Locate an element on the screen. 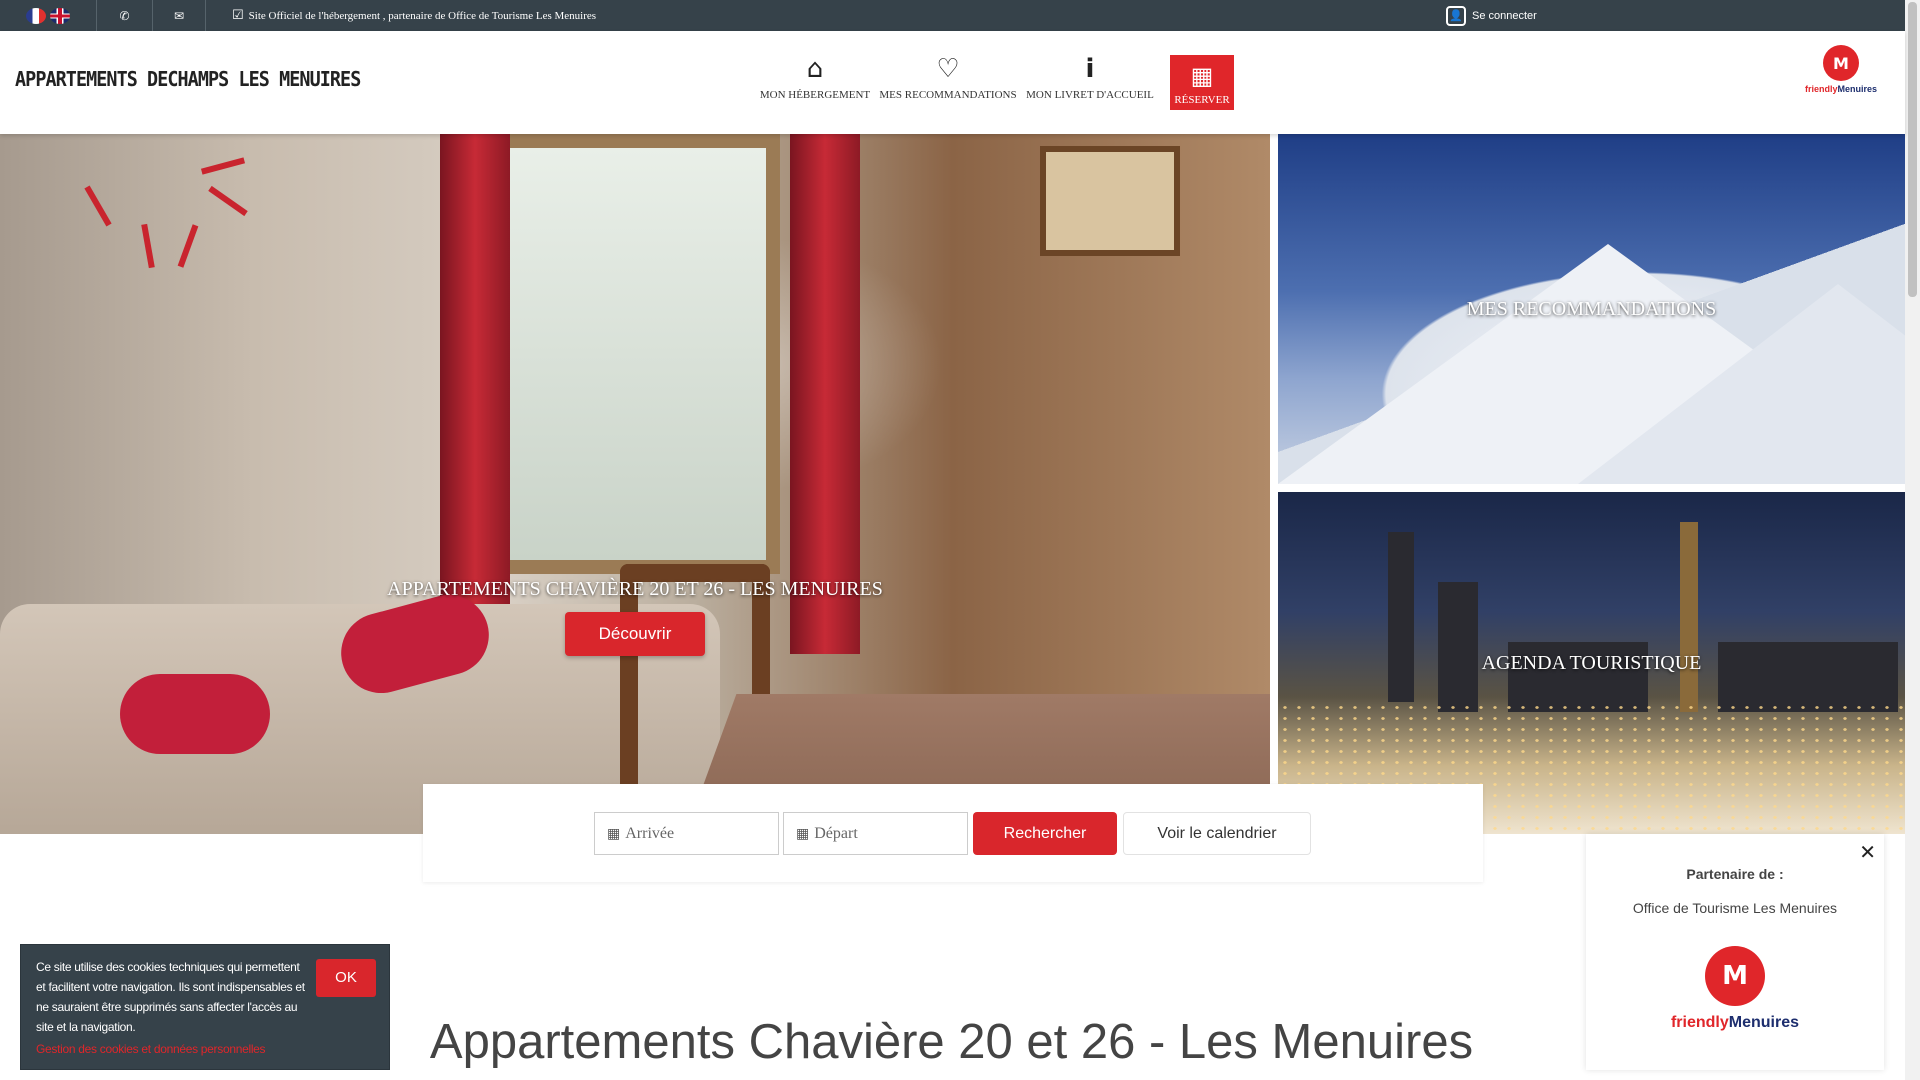  nav-mes-recommandations: ♡ MES RECOMMANDATIONS is located at coordinates (948, 76).